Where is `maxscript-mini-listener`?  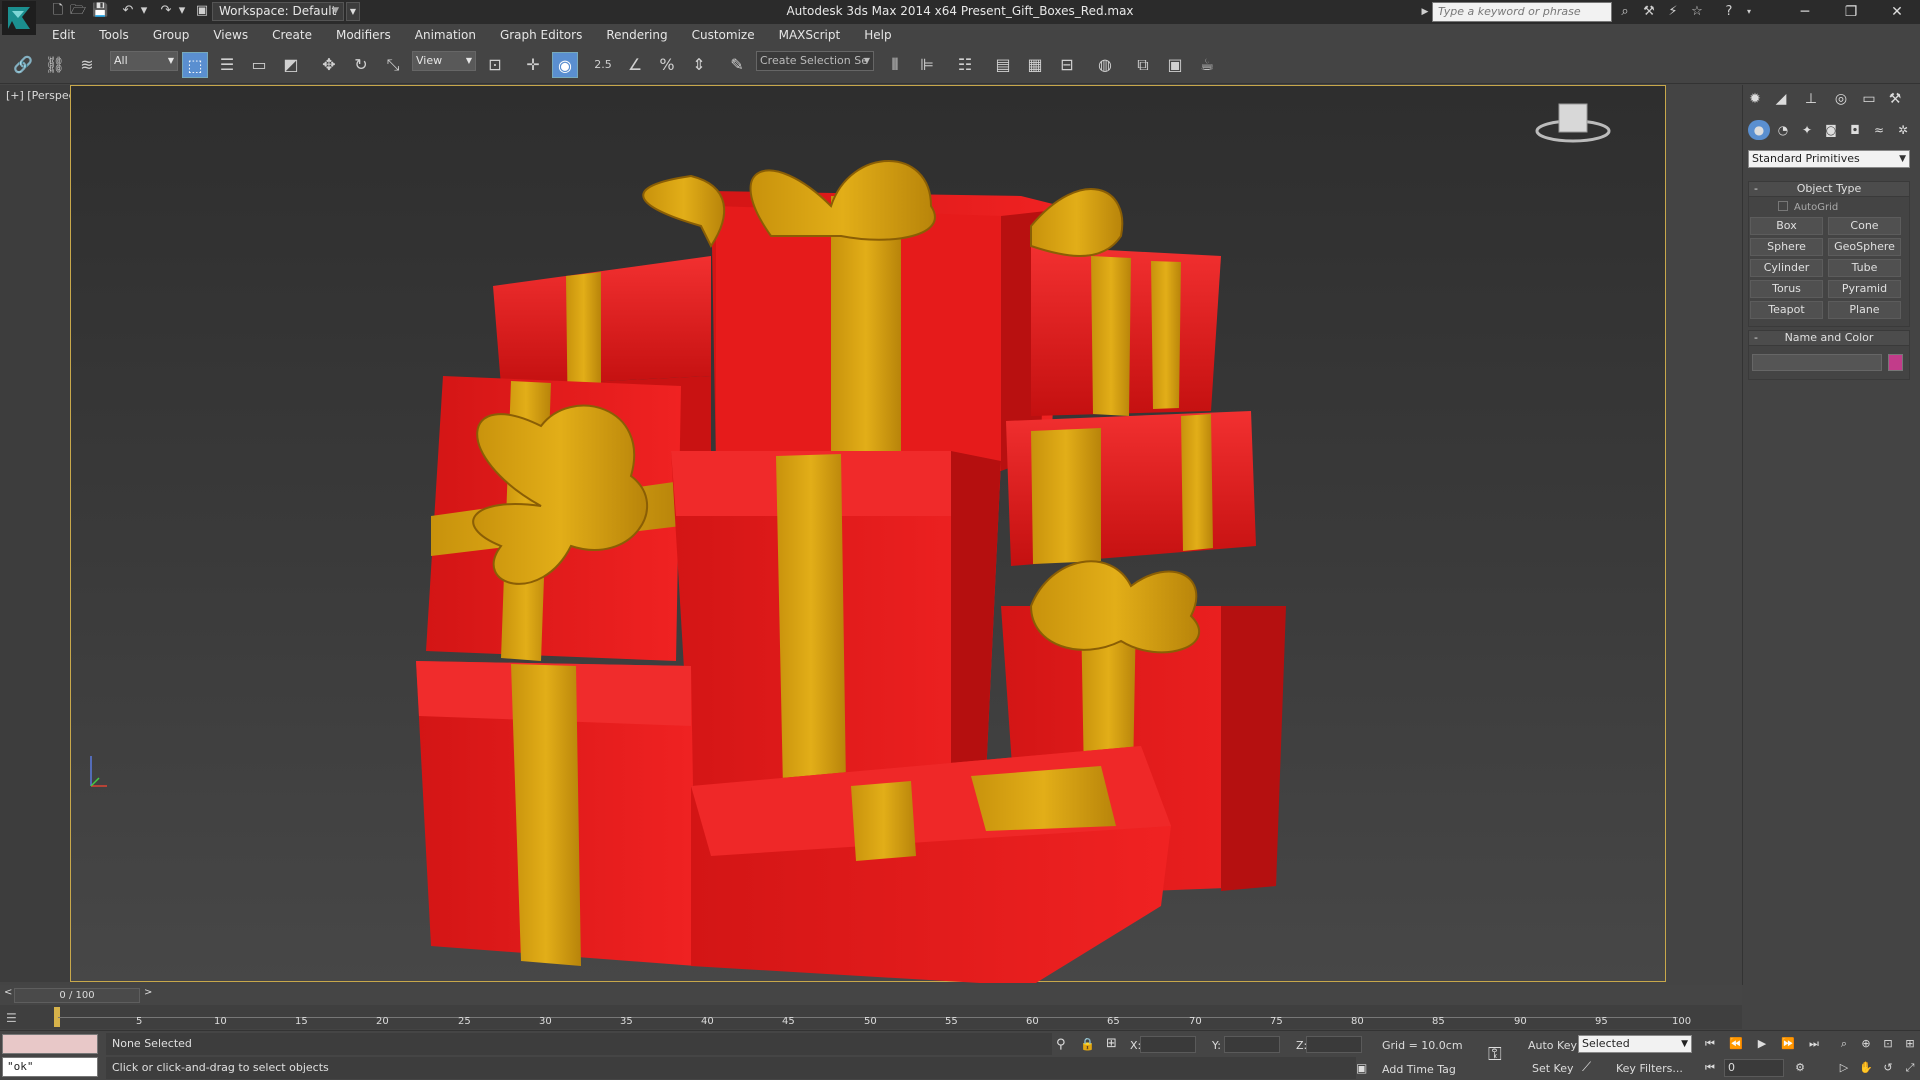
maxscript-mini-listener is located at coordinates (50, 1044).